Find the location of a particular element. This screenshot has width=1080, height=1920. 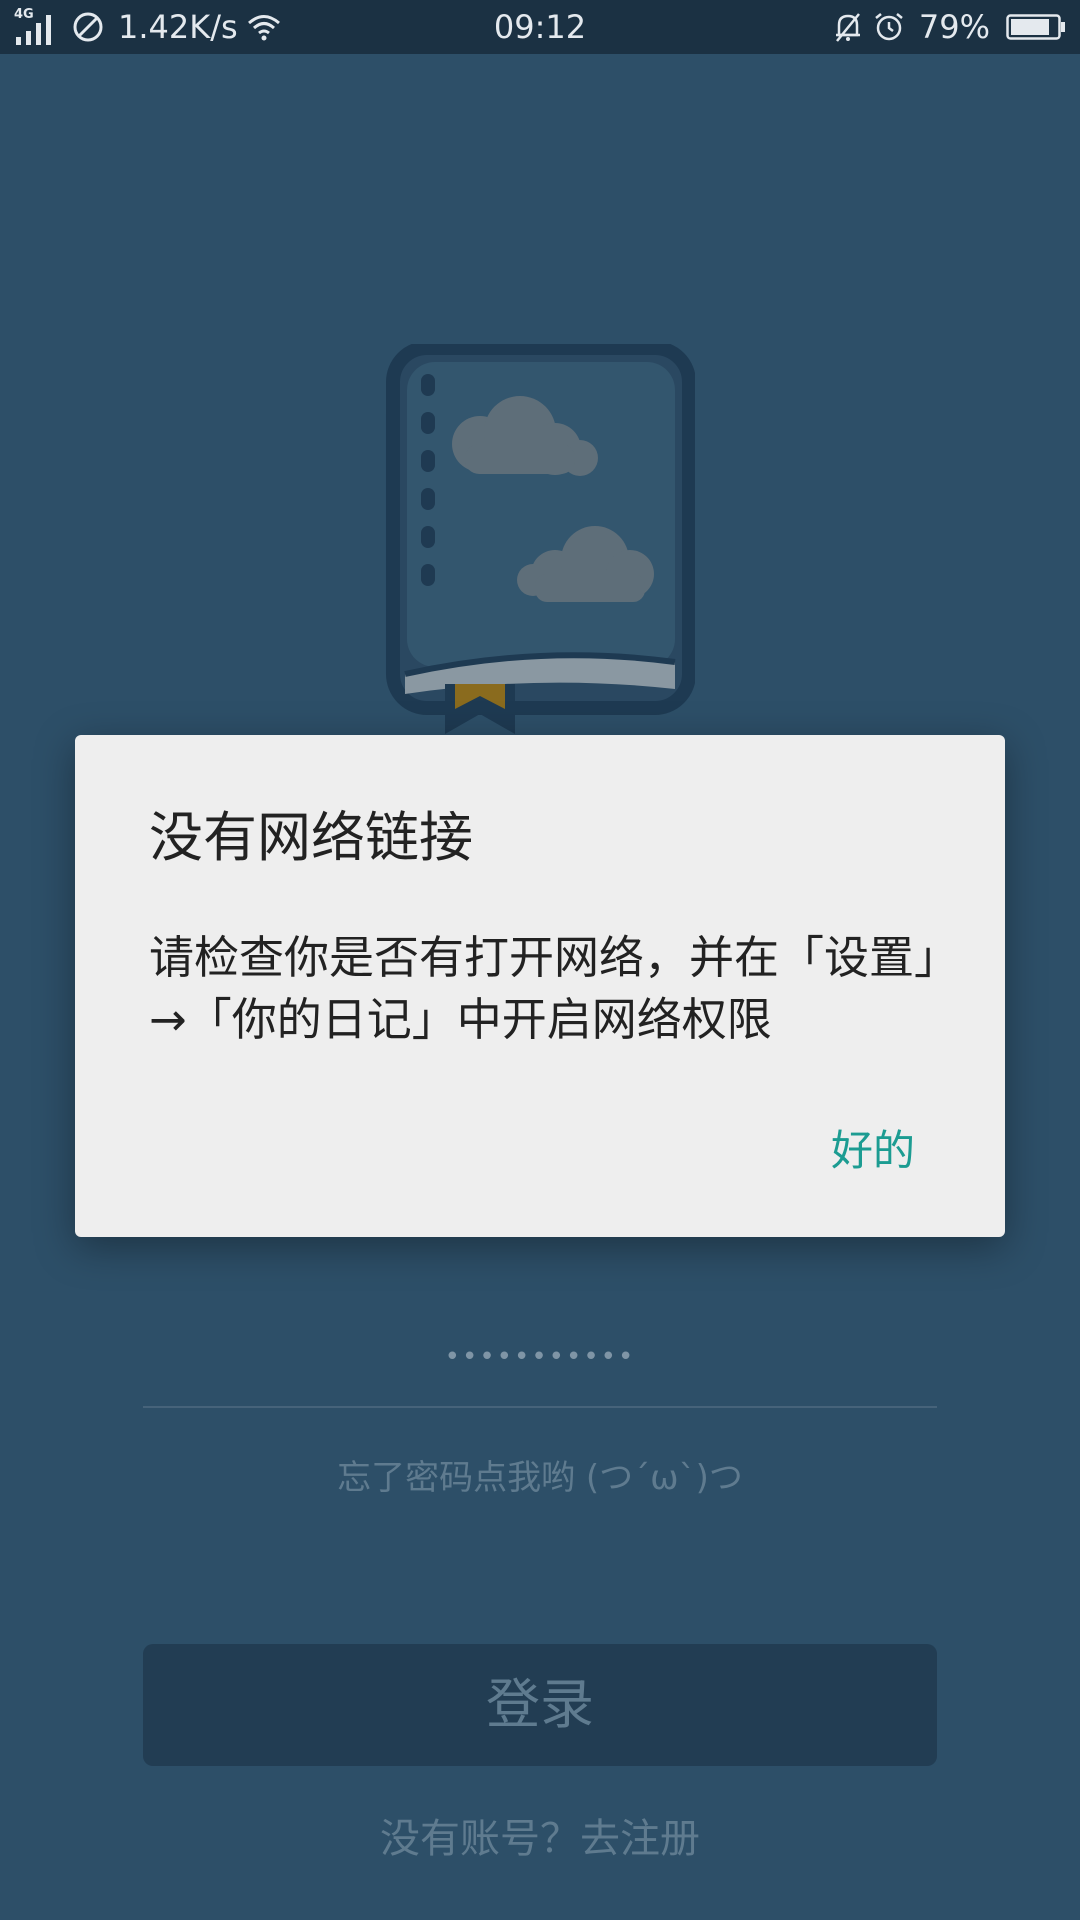

status-bar: 4G 1.42K/s 09:12 79% is located at coordinates (540, 27).